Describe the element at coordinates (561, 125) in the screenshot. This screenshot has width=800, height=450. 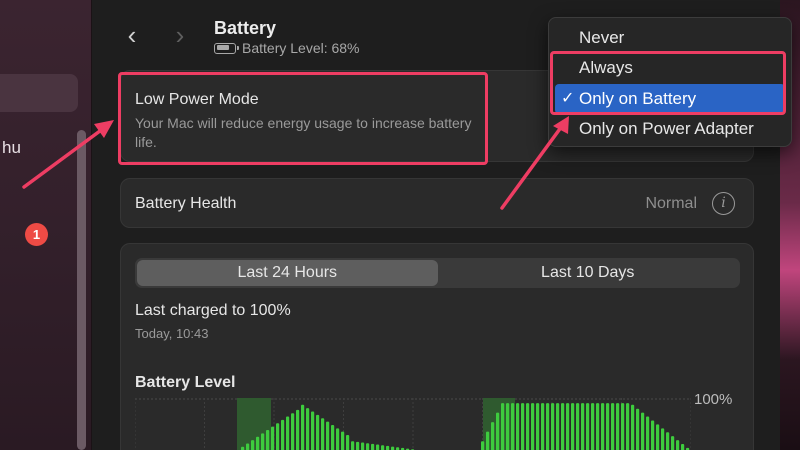
I see `arrow-head-icon` at that location.